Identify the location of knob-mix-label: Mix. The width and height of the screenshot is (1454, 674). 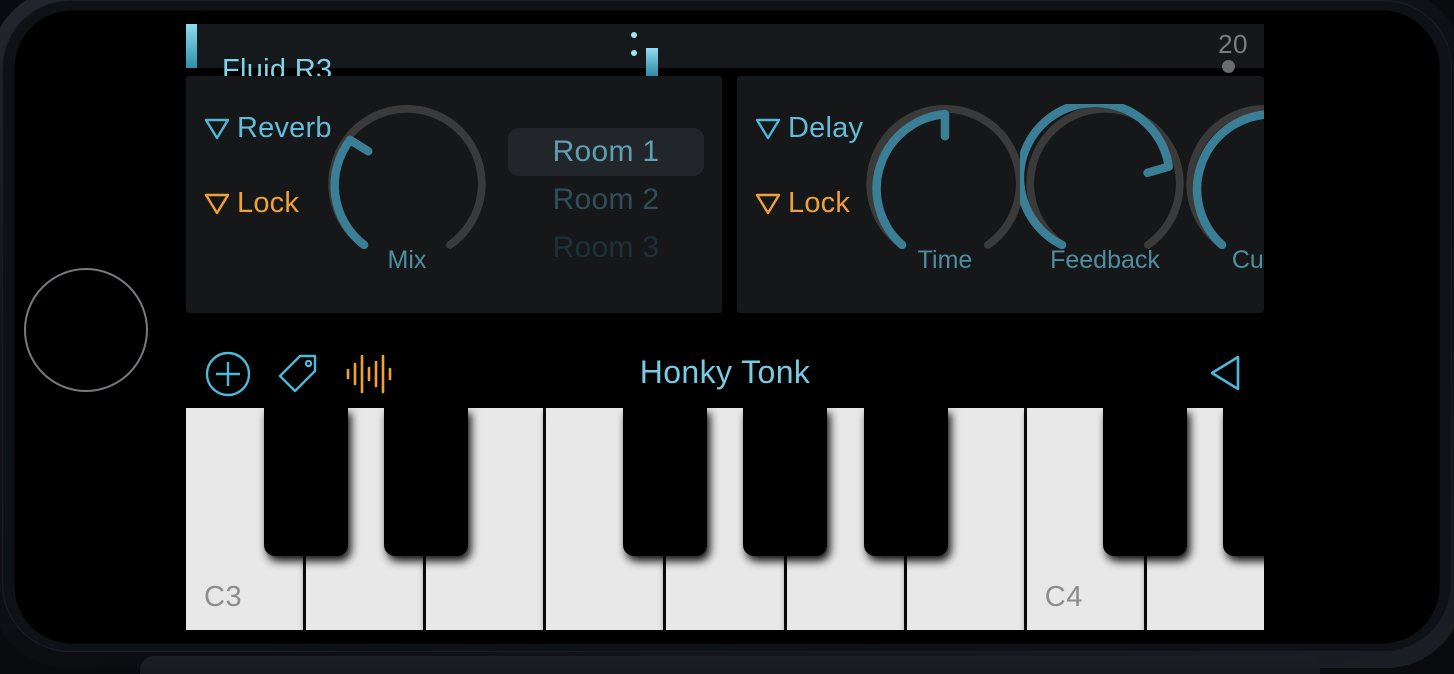
(407, 260).